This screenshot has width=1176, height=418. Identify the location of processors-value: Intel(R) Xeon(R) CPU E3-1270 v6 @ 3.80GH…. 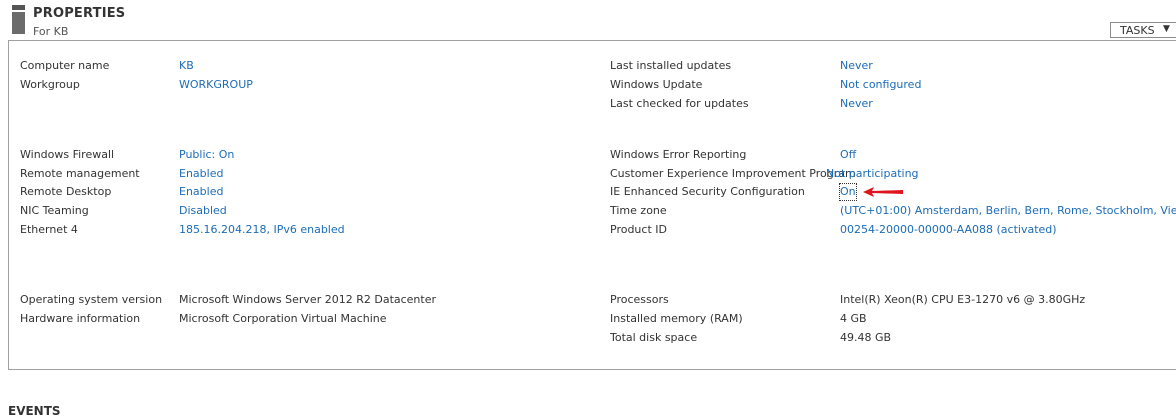
(963, 299).